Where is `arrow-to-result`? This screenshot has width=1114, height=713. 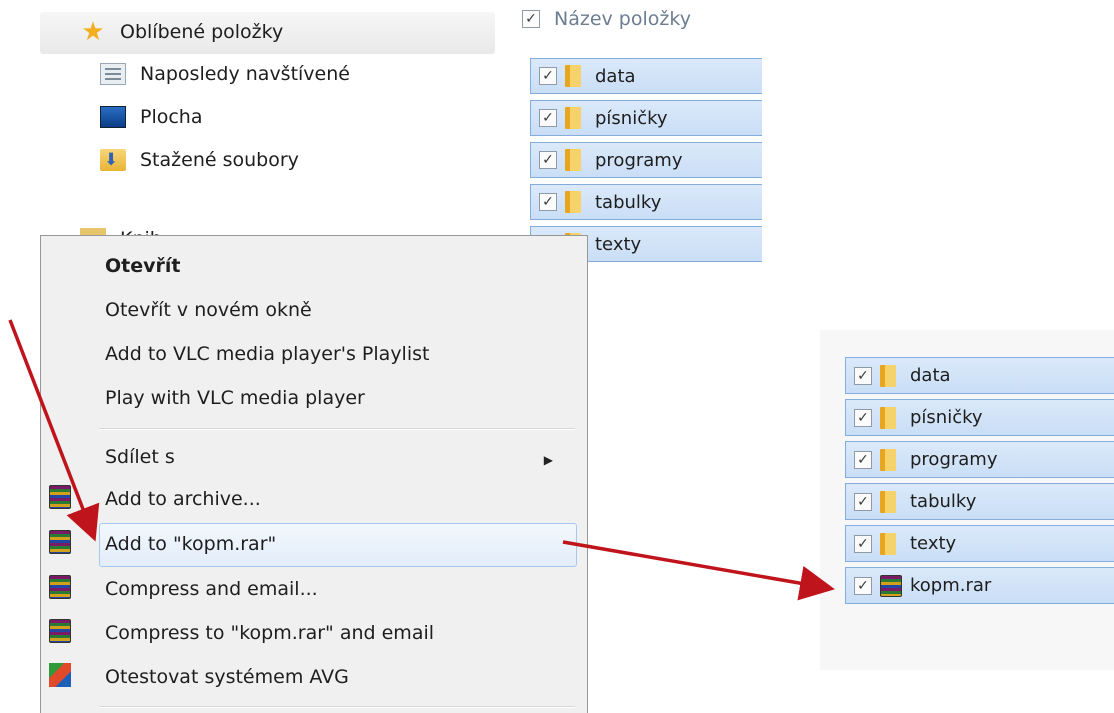 arrow-to-result is located at coordinates (698, 570).